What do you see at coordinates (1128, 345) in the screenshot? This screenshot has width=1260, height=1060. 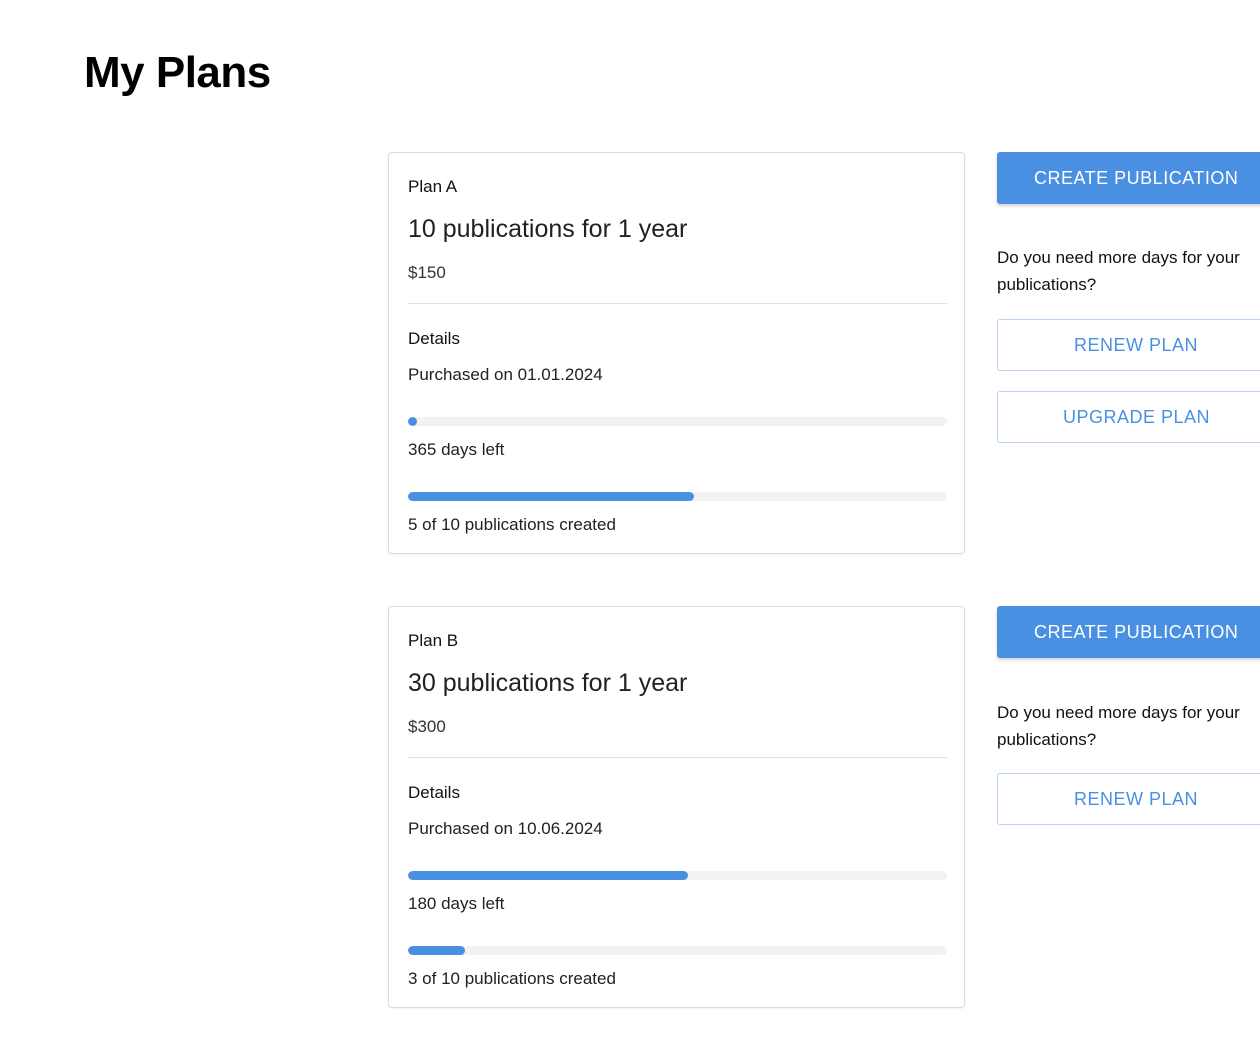 I see `renew-plan-button-a: RENEW PLAN` at bounding box center [1128, 345].